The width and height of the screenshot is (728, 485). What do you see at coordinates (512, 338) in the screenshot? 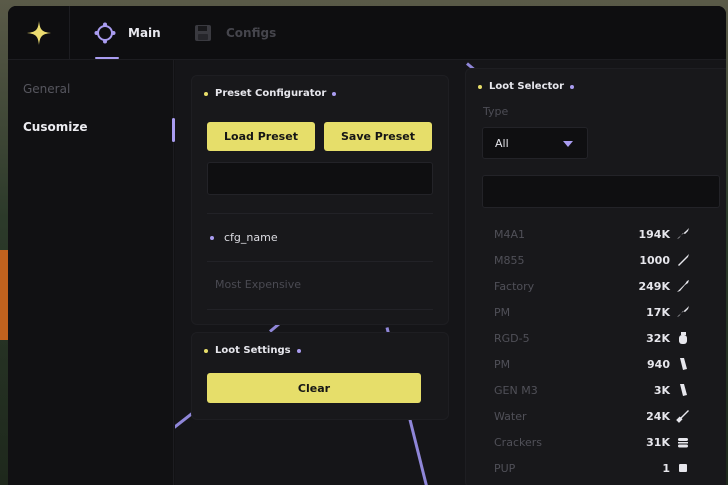
I see `loot-name: RGD-5` at bounding box center [512, 338].